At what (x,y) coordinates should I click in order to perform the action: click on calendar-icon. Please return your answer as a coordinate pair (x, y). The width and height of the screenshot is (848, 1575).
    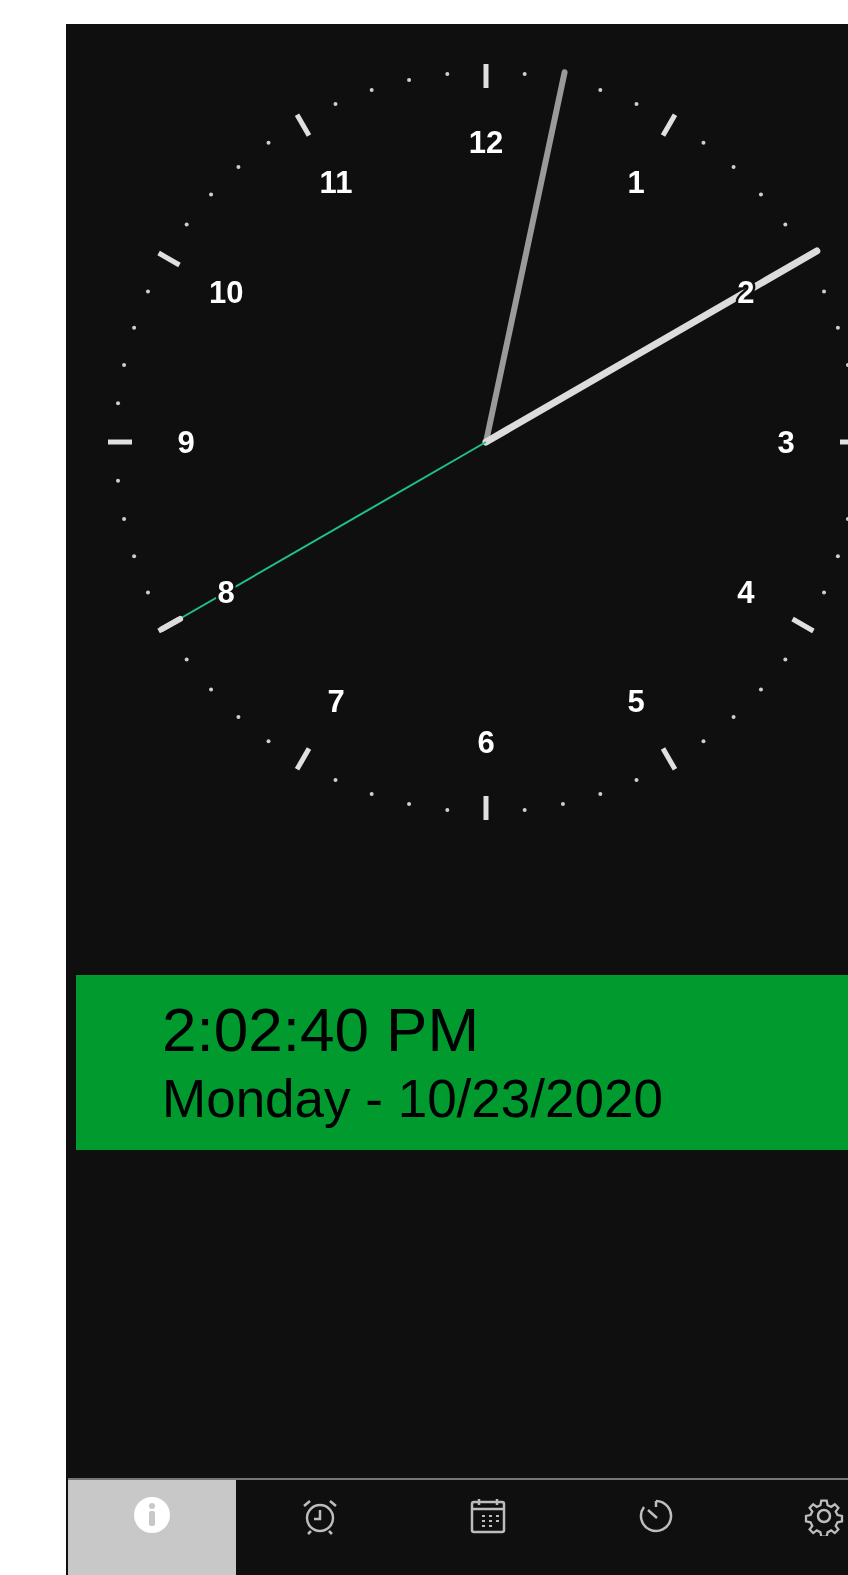
    Looking at the image, I should click on (488, 1516).